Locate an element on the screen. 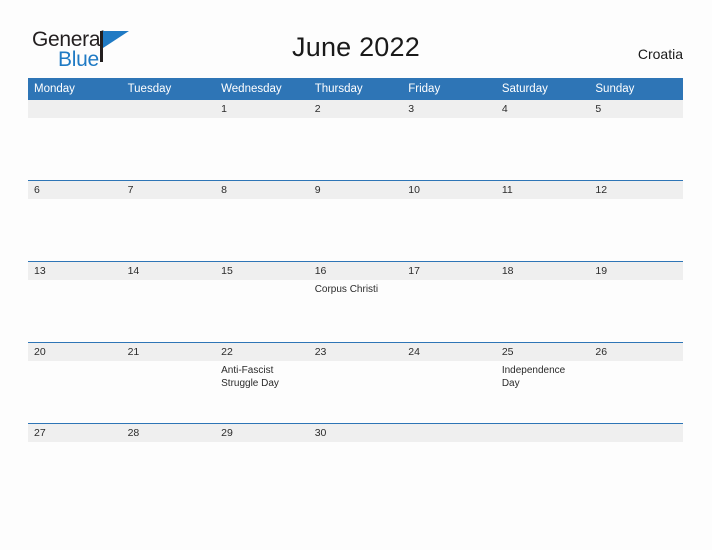  calendar-day-cell: 25 Independence Day is located at coordinates (542, 383).